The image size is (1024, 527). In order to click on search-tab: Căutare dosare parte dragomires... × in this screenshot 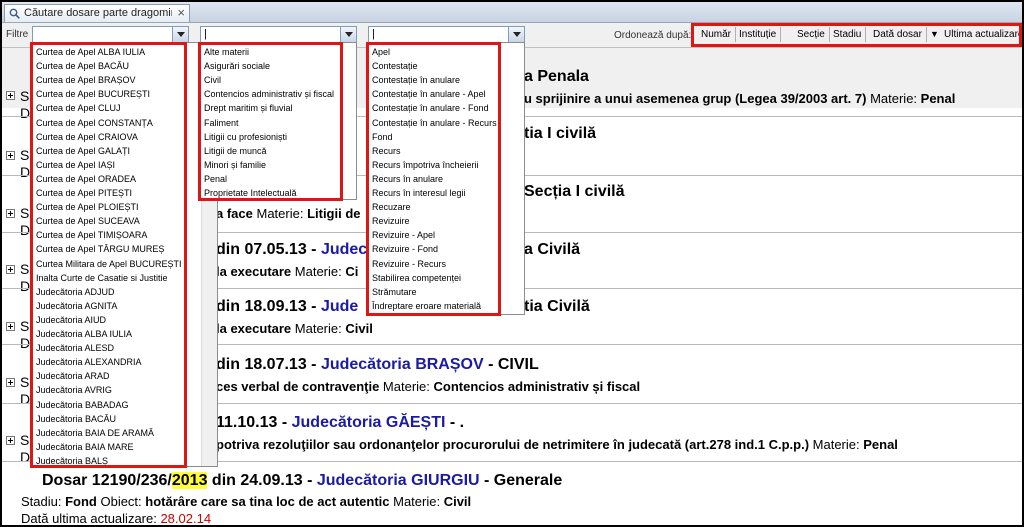, I will do `click(97, 13)`.